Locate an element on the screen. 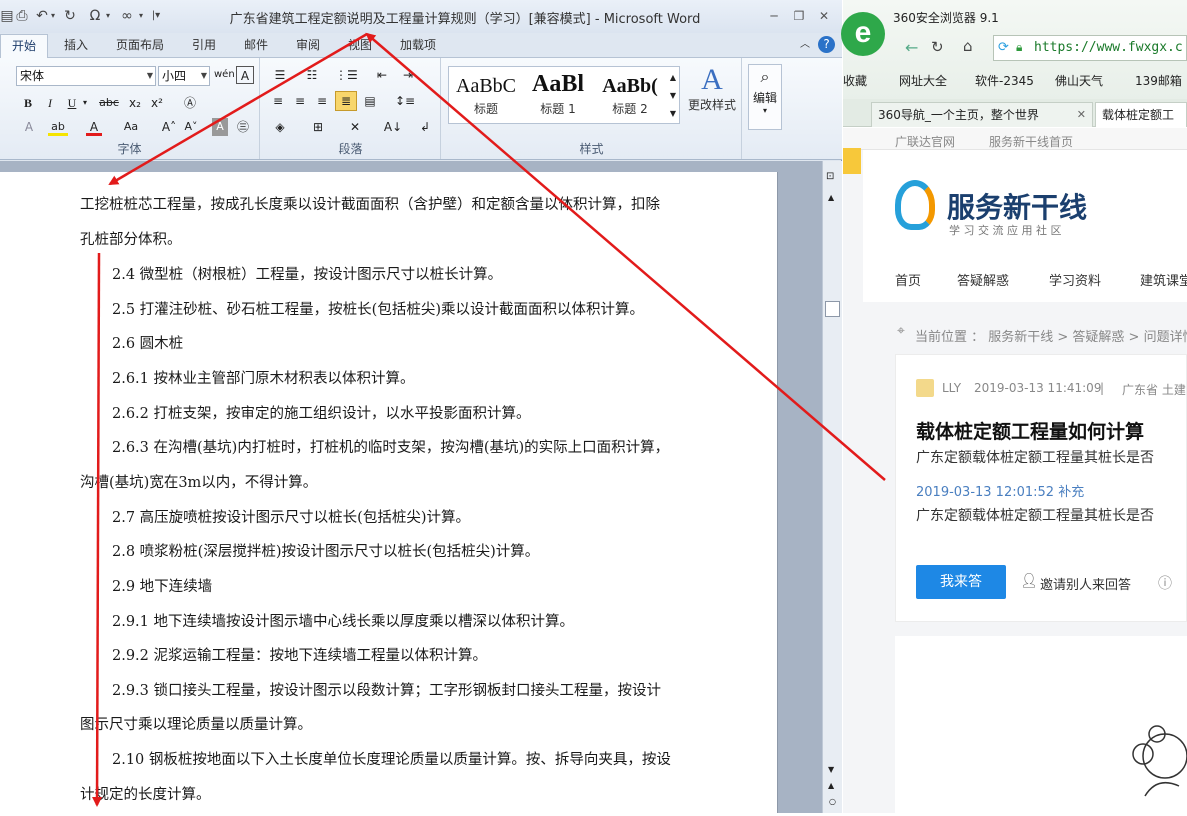 The height and width of the screenshot is (816, 1187). ruler-toggle-icon: ⊡ is located at coordinates (830, 176).